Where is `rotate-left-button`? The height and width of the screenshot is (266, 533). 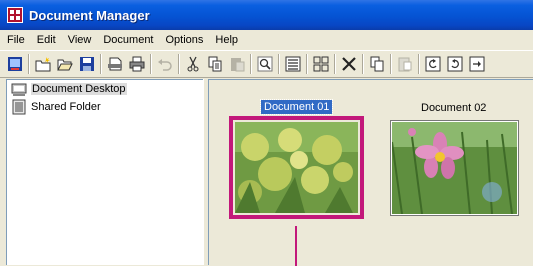
rotate-left-button is located at coordinates (433, 64).